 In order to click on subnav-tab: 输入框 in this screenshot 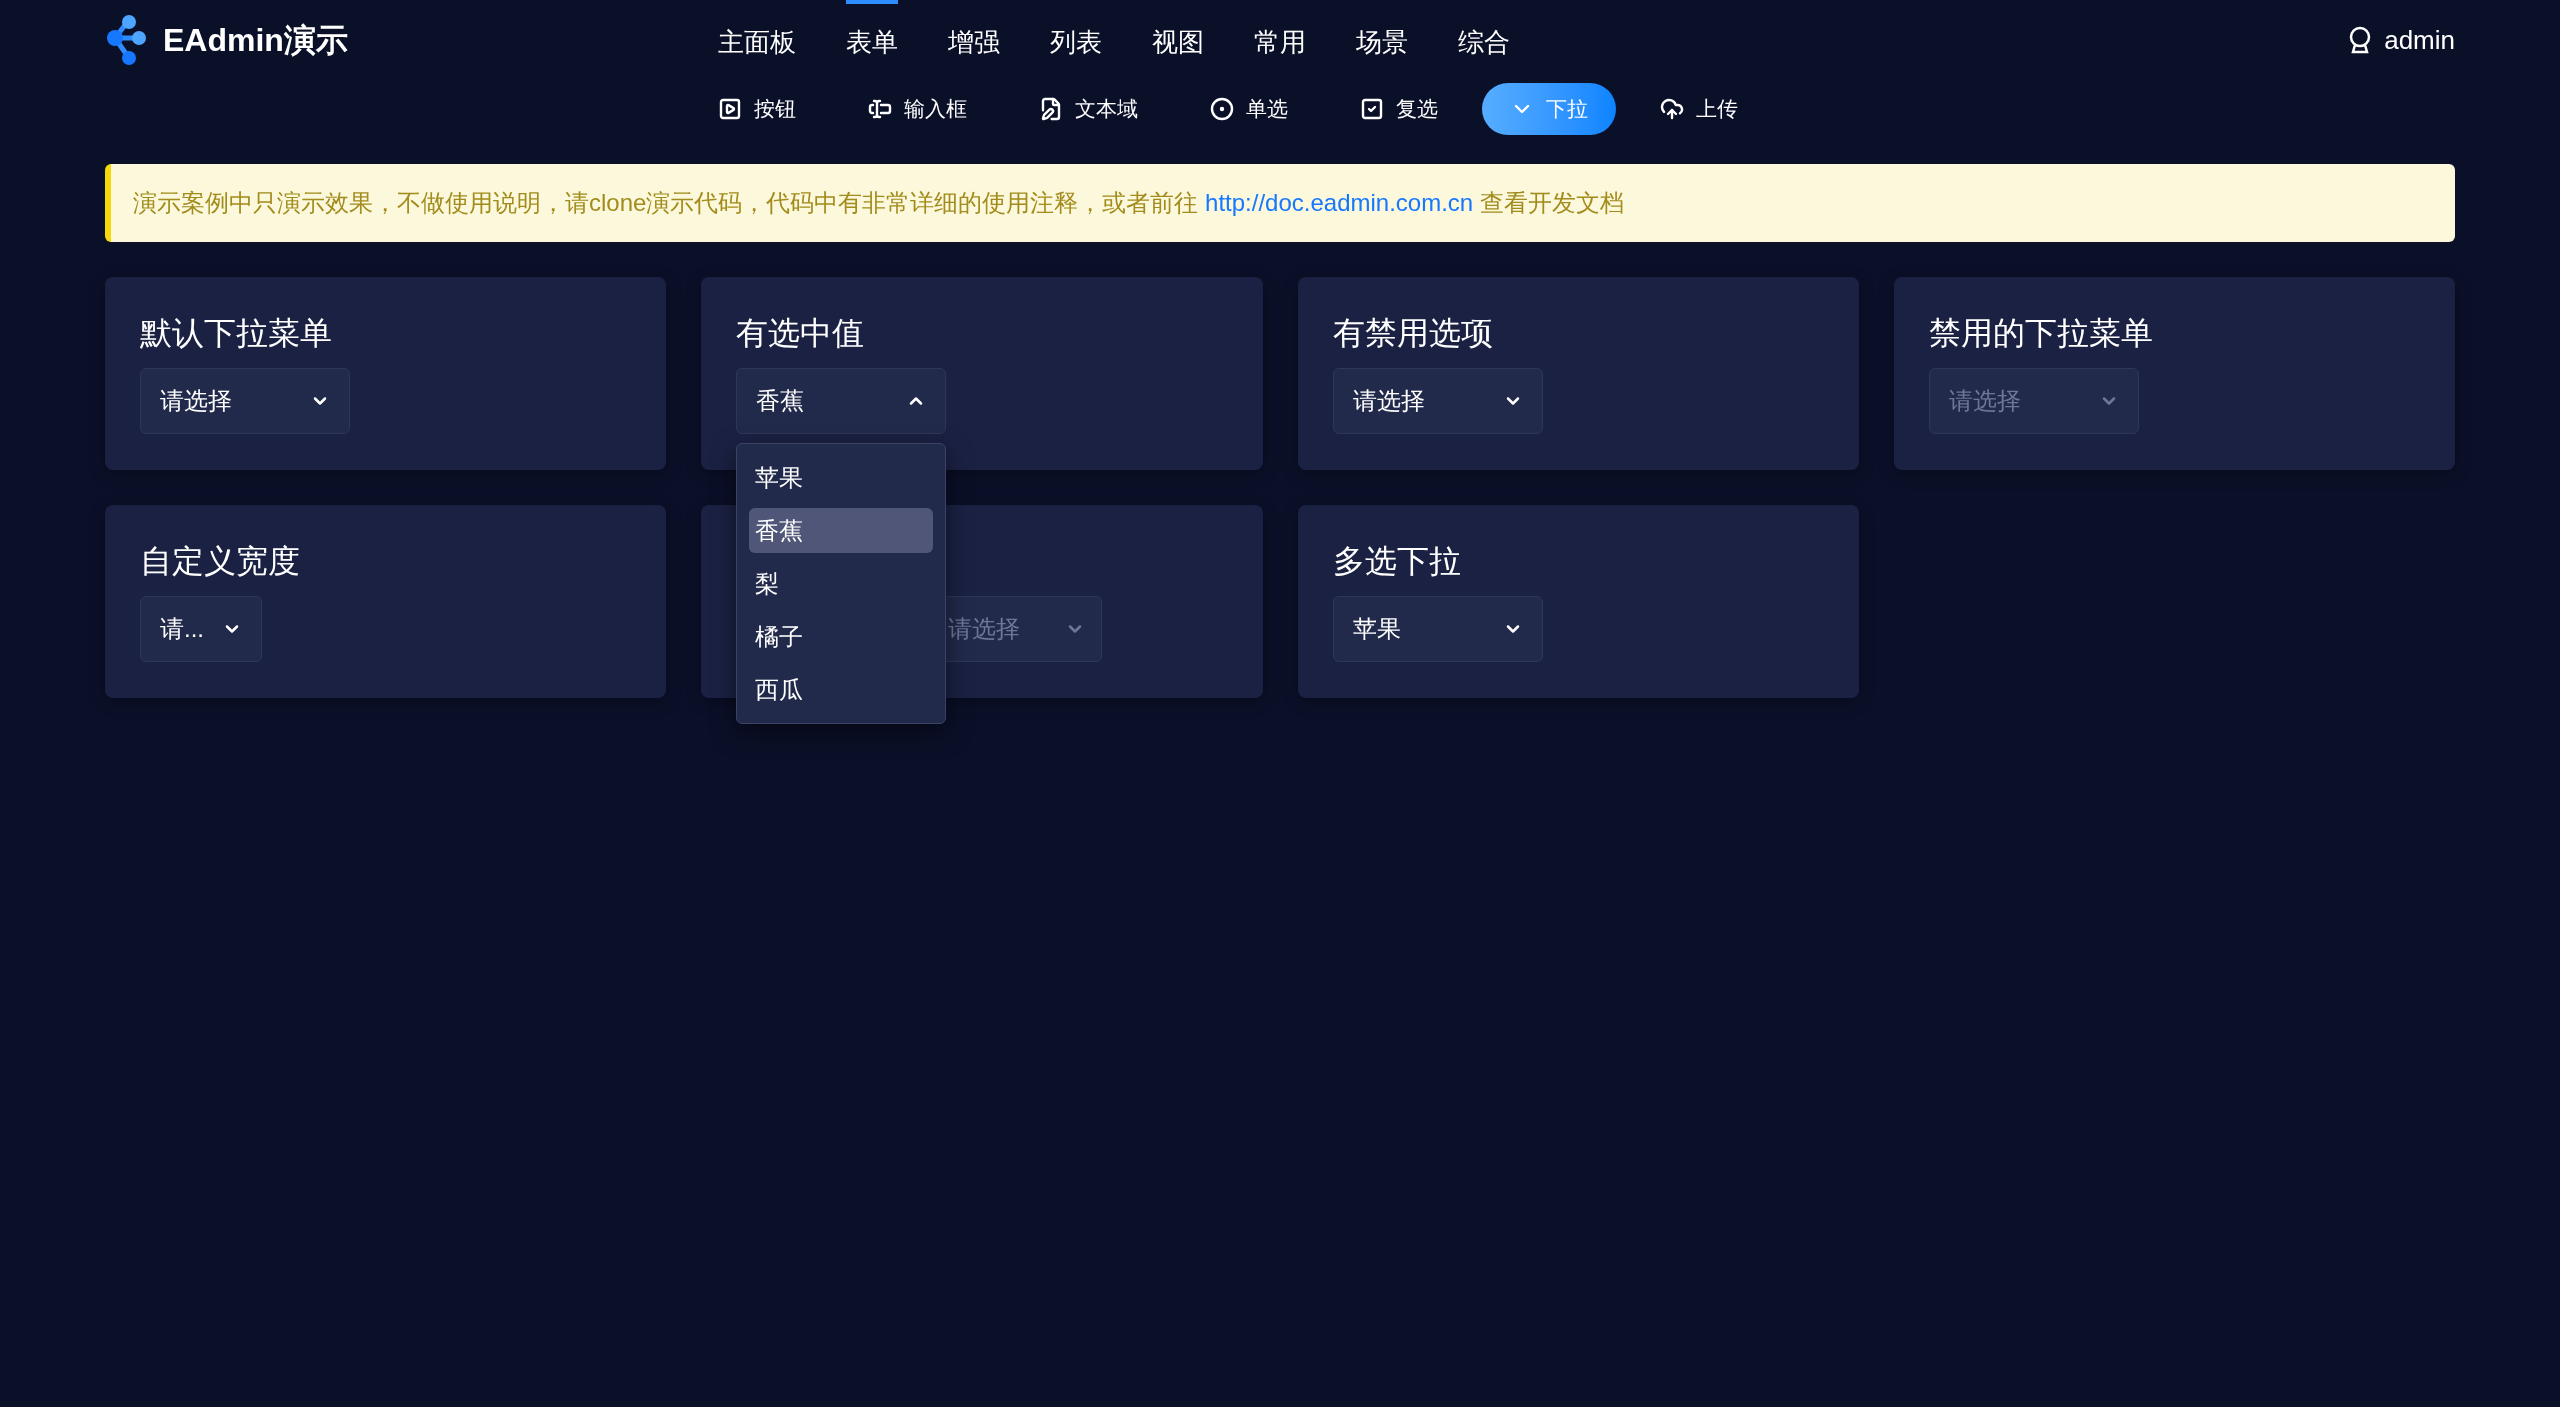, I will do `click(917, 109)`.